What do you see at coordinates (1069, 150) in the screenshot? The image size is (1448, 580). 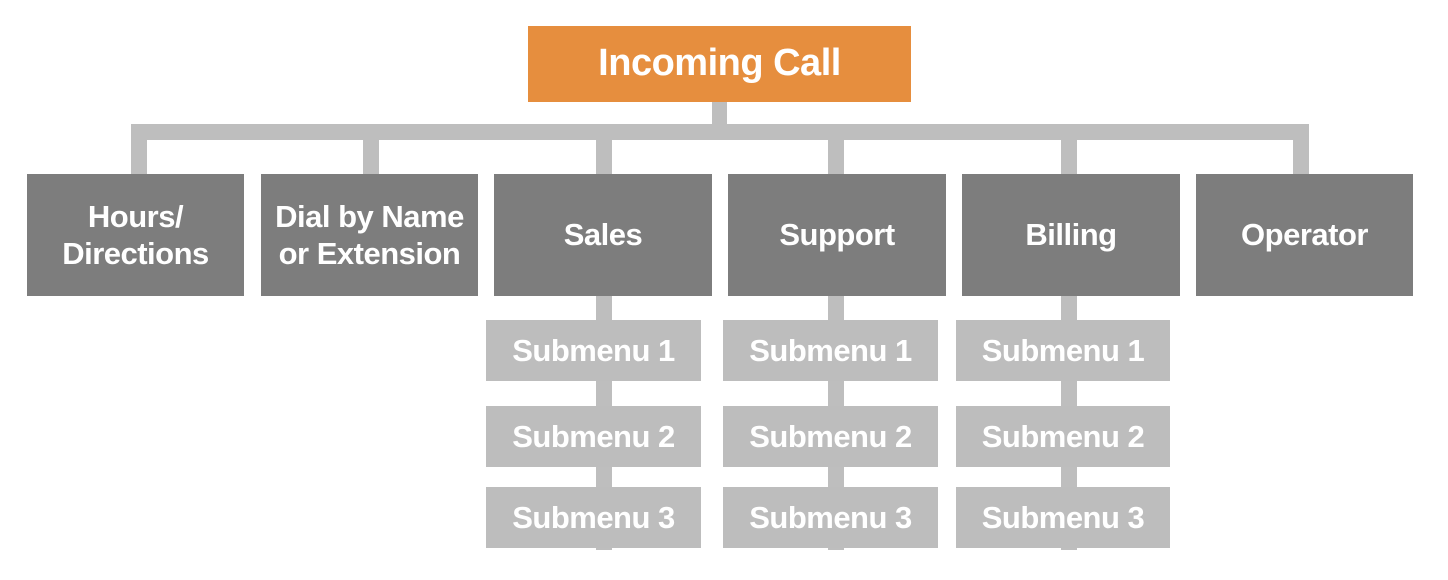 I see `connector-to-billing` at bounding box center [1069, 150].